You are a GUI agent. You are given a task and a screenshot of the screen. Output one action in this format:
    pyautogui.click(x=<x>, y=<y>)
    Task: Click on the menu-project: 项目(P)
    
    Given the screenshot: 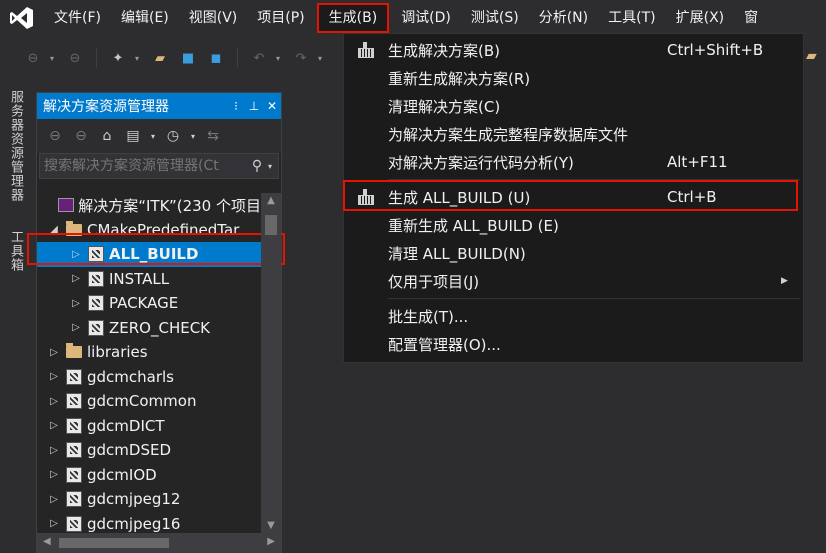 What is the action you would take?
    pyautogui.click(x=280, y=18)
    